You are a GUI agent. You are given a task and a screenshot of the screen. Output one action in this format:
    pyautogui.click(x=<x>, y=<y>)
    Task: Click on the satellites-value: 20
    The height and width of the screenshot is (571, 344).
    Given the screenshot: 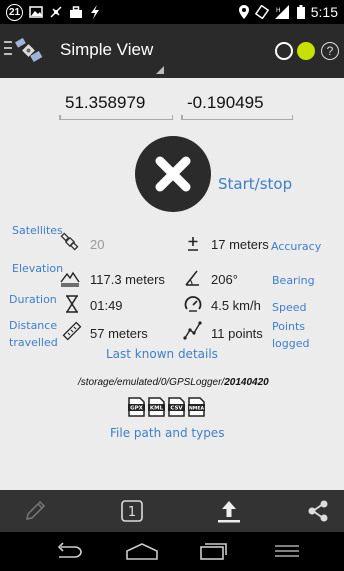 What is the action you would take?
    pyautogui.click(x=97, y=244)
    